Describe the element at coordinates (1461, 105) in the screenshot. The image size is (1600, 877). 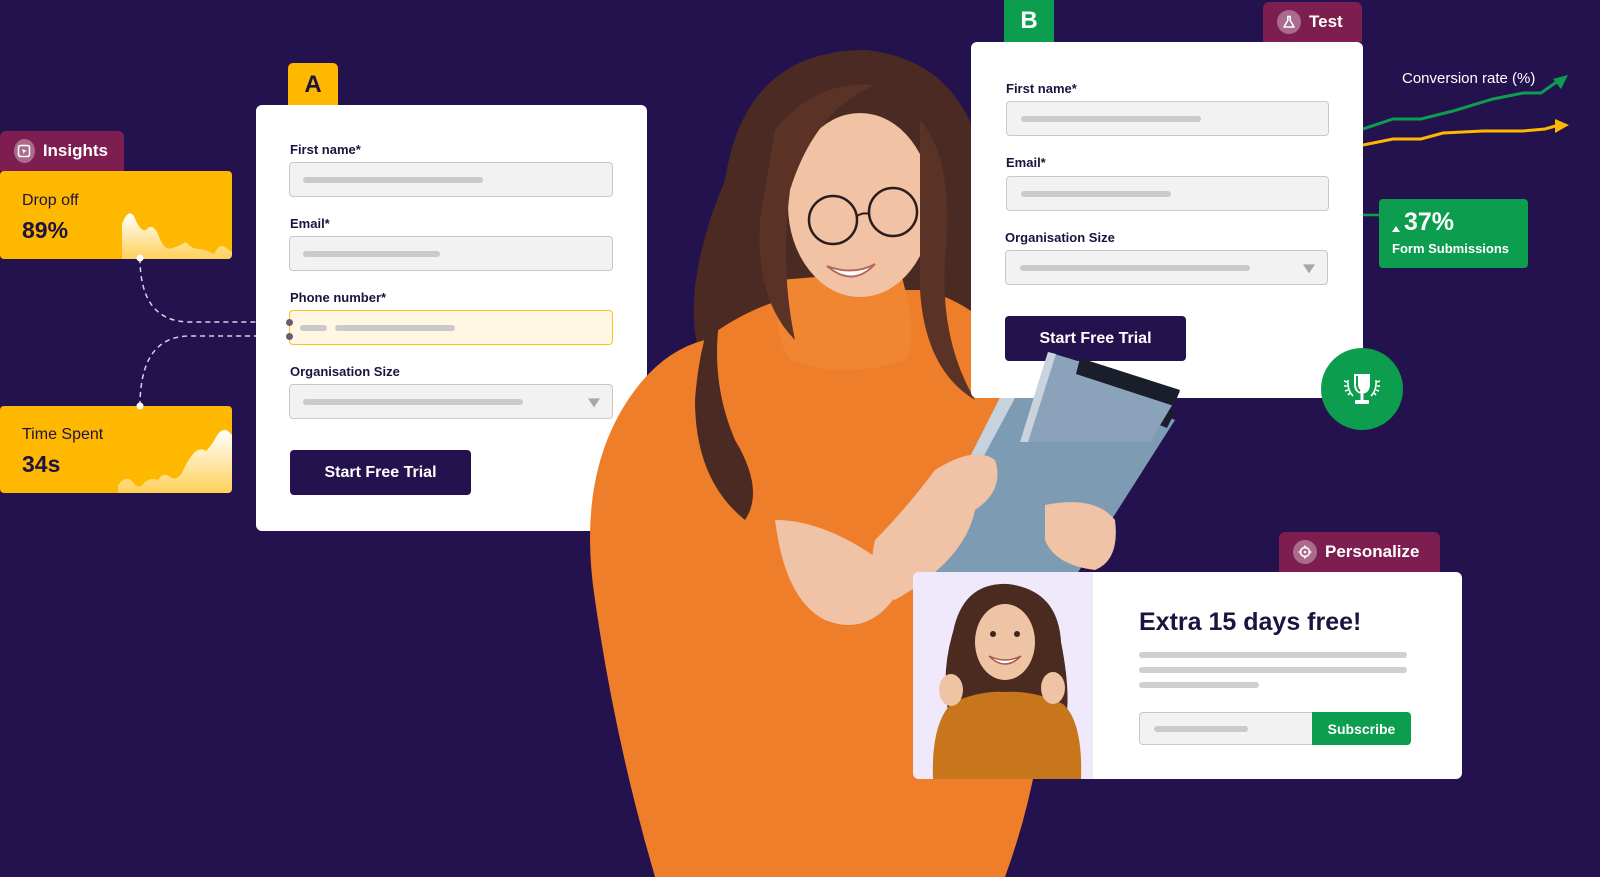
I see `variant-b-trend-line` at that location.